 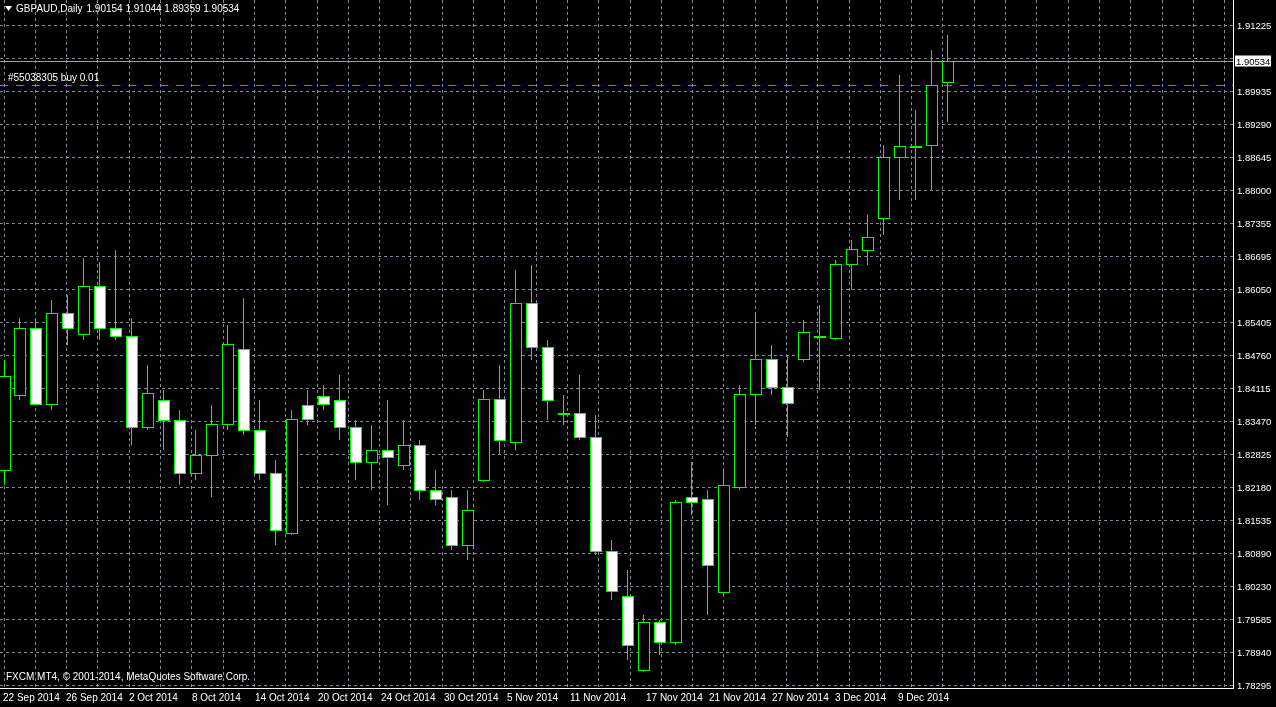 What do you see at coordinates (924, 697) in the screenshot?
I see `date-label: 9 Dec 2014` at bounding box center [924, 697].